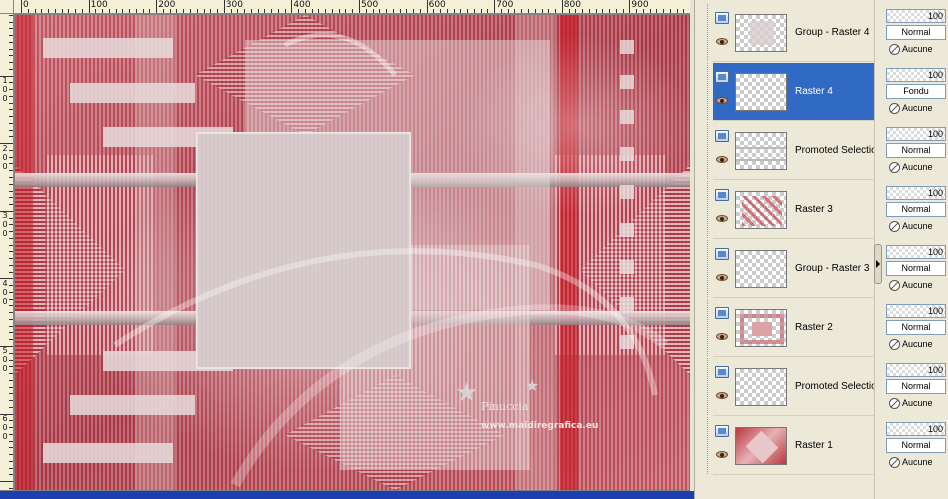 This screenshot has height=499, width=948. What do you see at coordinates (572, 5) in the screenshot?
I see `ruler-top-label: 800` at bounding box center [572, 5].